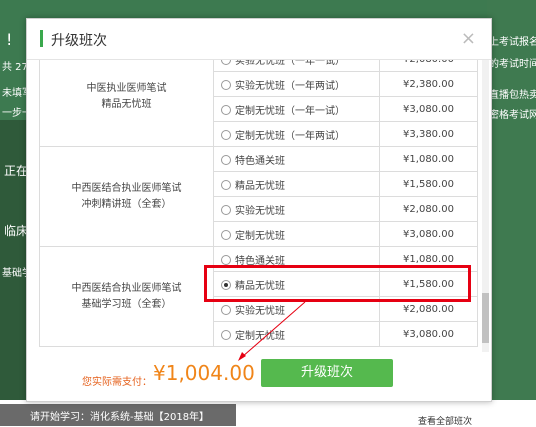 The image size is (536, 427). What do you see at coordinates (117, 382) in the screenshot?
I see `pay-label: 您实际需支付：` at bounding box center [117, 382].